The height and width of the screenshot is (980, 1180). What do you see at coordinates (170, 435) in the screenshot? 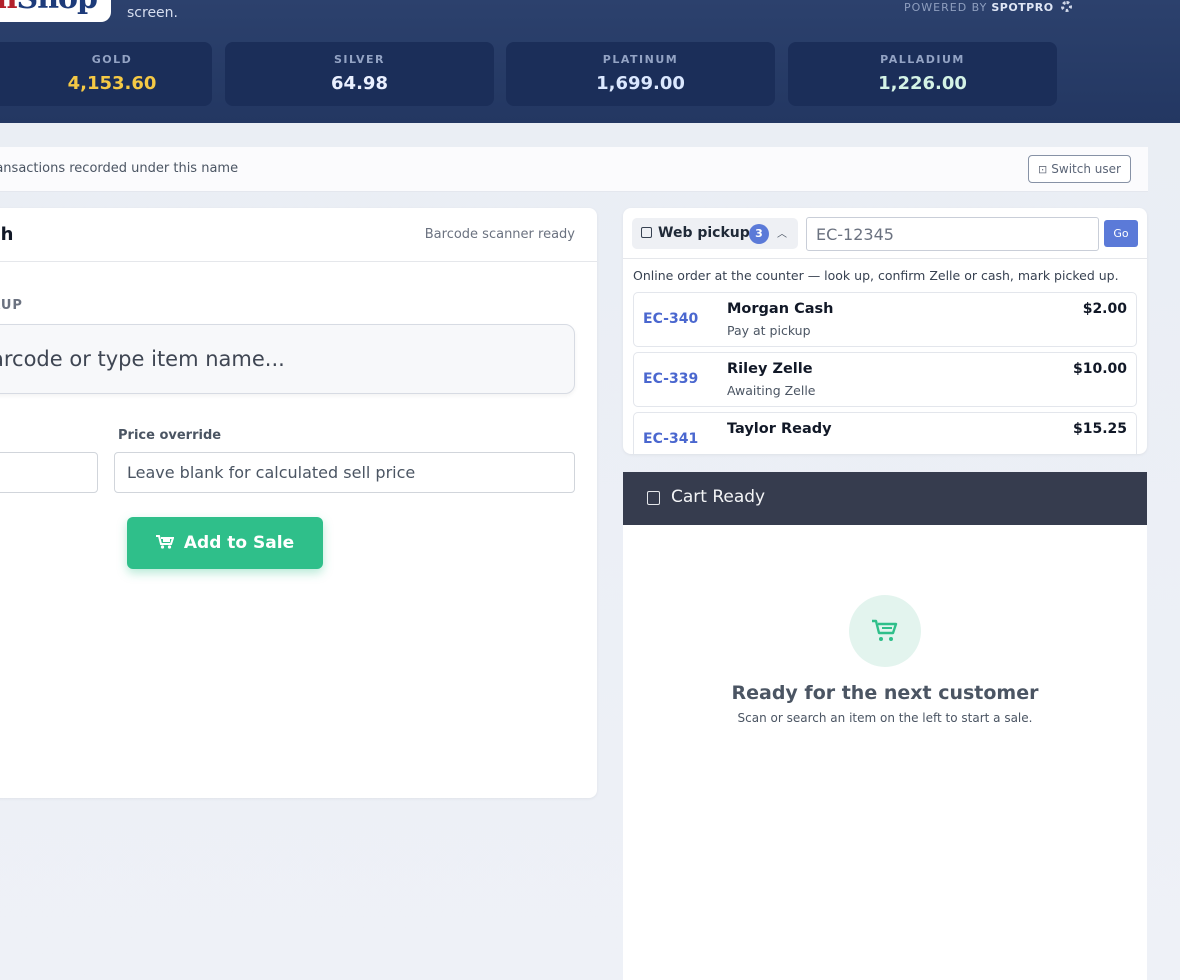
I see `price-override-label: Price override` at bounding box center [170, 435].